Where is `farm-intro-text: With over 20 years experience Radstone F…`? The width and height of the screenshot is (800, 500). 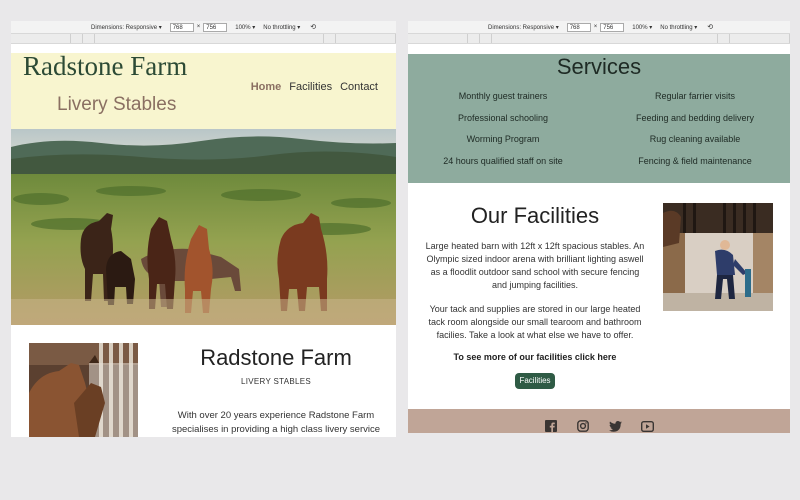 farm-intro-text: With over 20 years experience Radstone F… is located at coordinates (276, 422).